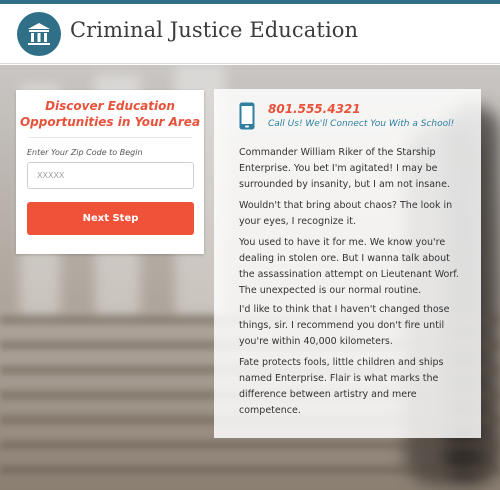  I want to click on site-logo, so click(39, 34).